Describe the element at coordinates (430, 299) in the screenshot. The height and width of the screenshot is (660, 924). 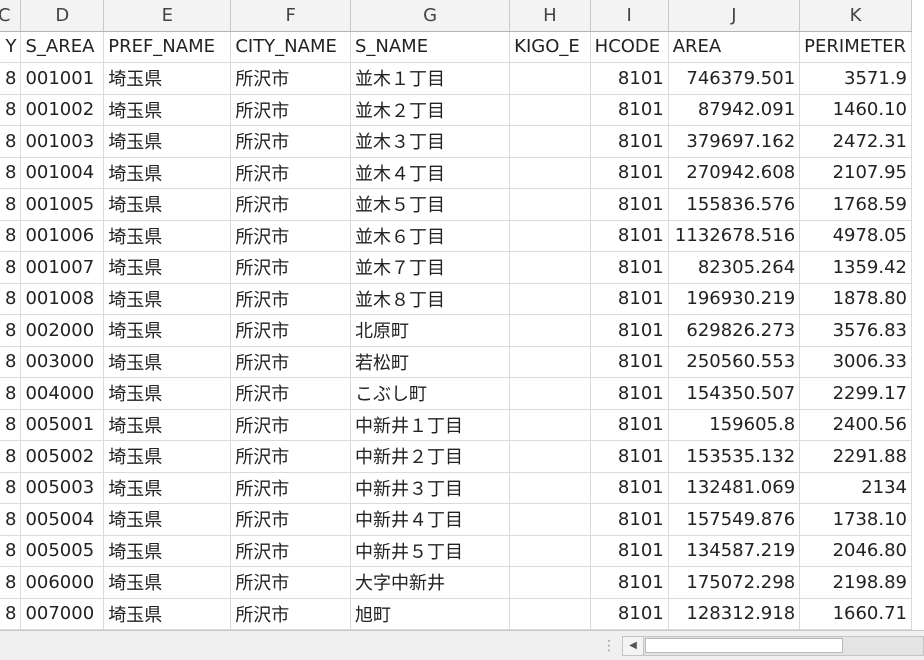
I see `cell-s-name: 並木８丁目` at that location.